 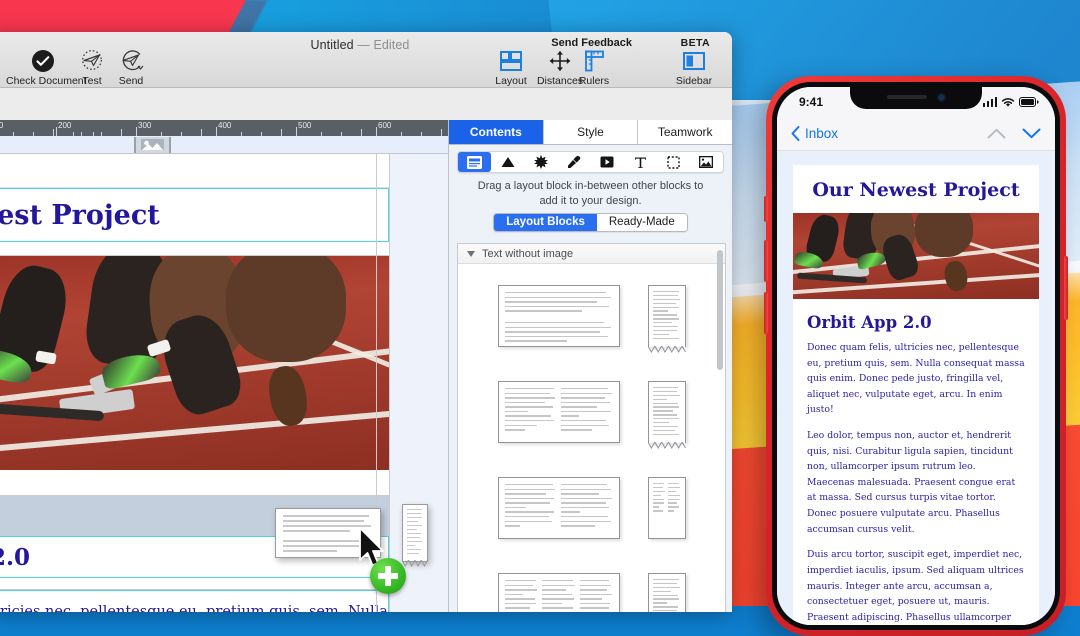 I want to click on phone-notch, so click(x=916, y=98).